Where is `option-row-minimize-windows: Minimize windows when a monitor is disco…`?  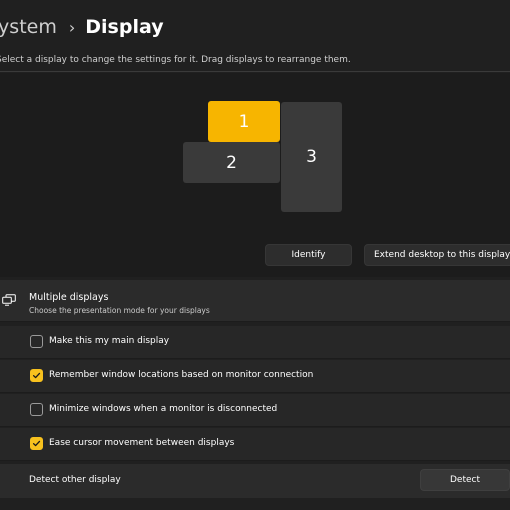
option-row-minimize-windows: Minimize windows when a monitor is disco… is located at coordinates (255, 410).